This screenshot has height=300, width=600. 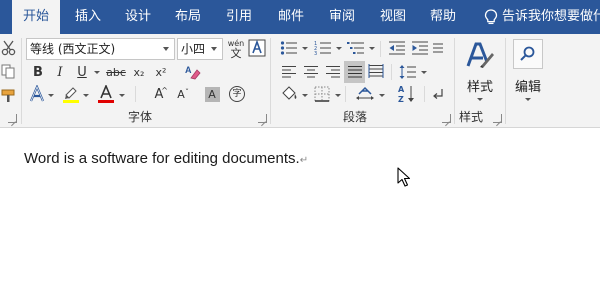 I want to click on subscript-button: x₂, so click(x=139, y=72).